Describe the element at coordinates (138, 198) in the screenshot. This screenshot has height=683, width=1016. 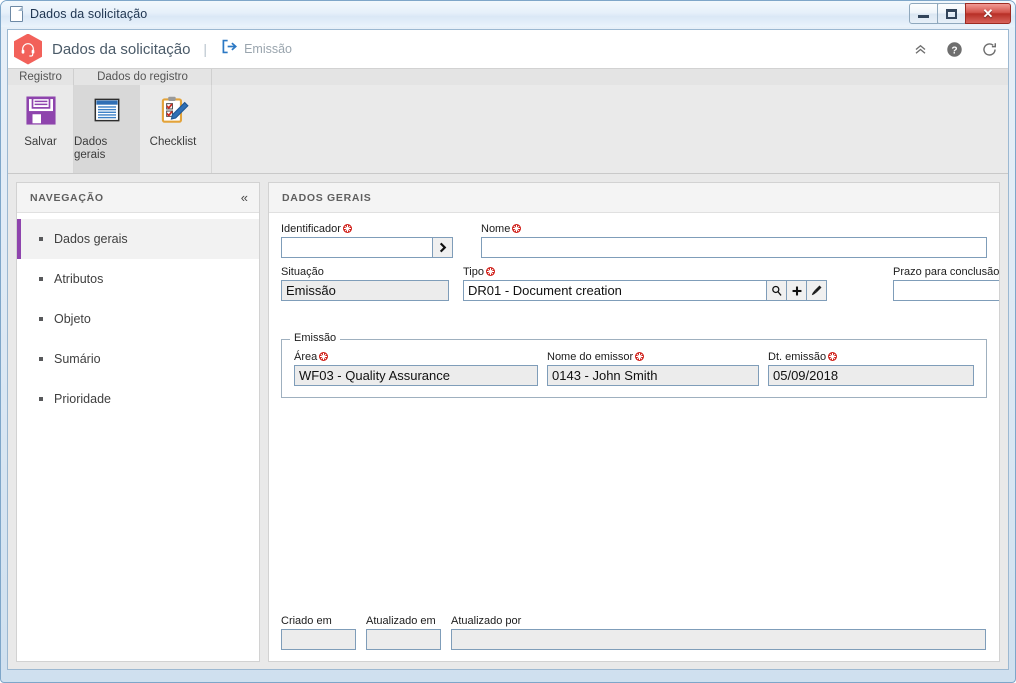
I see `navigation-header: NAVEGAÇÃO «` at that location.